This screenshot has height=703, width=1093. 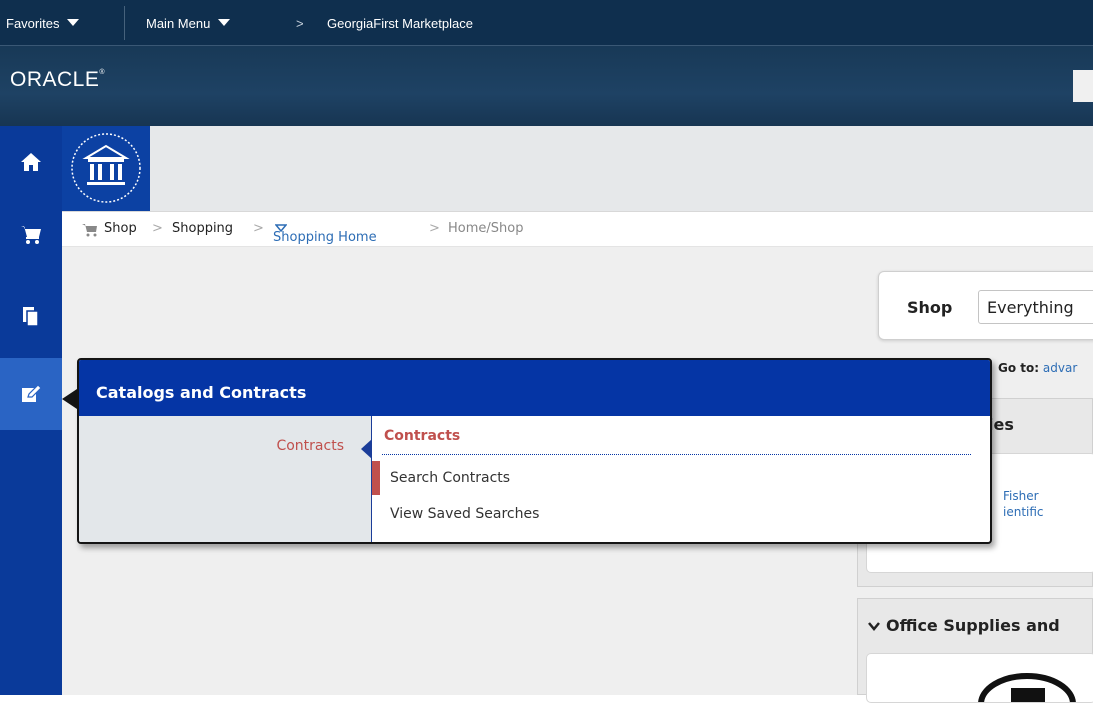 I want to click on supplier-line-2: ientific, so click(x=1023, y=512).